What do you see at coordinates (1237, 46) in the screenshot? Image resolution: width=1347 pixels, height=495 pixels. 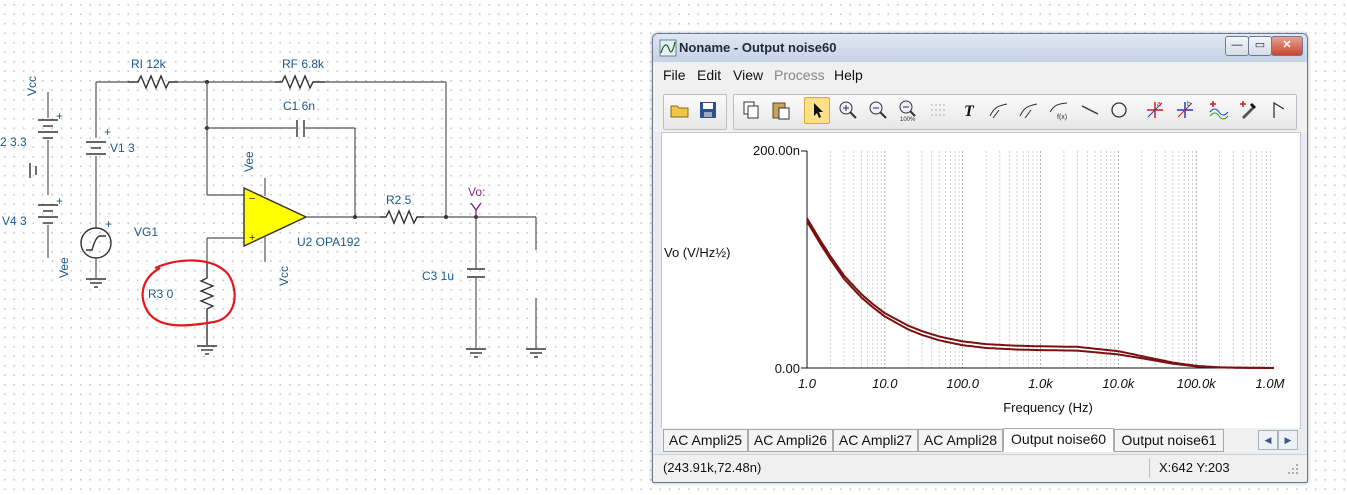 I see `minimize-button: —` at bounding box center [1237, 46].